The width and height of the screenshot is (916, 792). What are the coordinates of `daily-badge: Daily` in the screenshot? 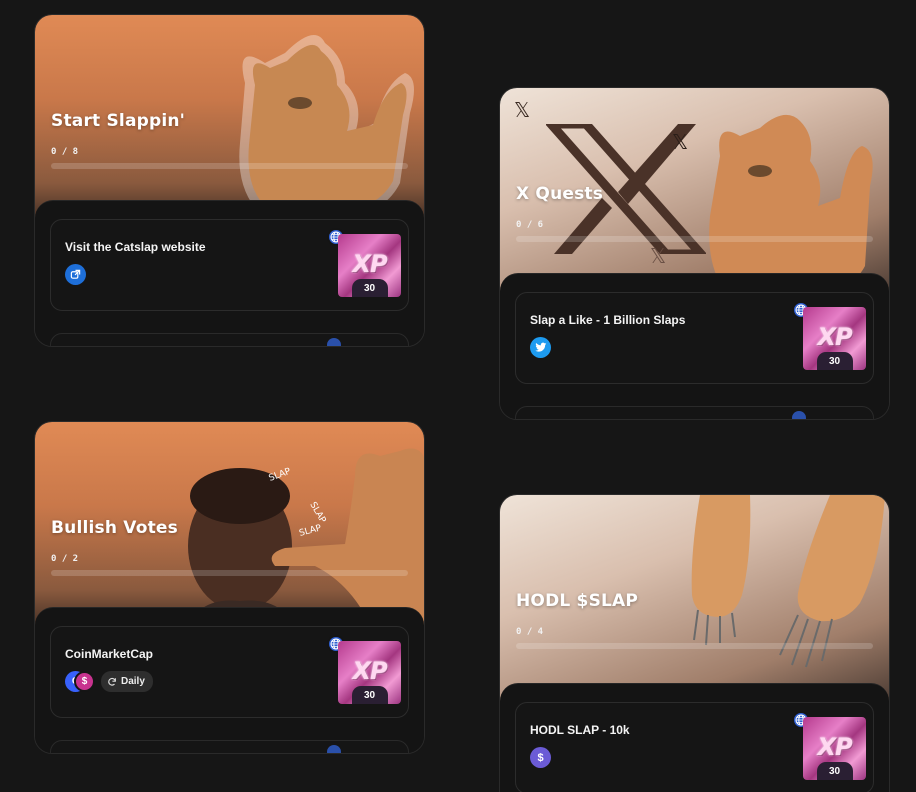 It's located at (127, 681).